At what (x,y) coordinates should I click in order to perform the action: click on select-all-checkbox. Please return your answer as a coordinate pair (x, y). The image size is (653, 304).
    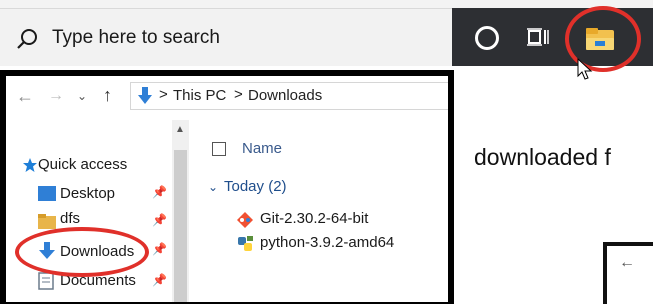
    Looking at the image, I should click on (219, 149).